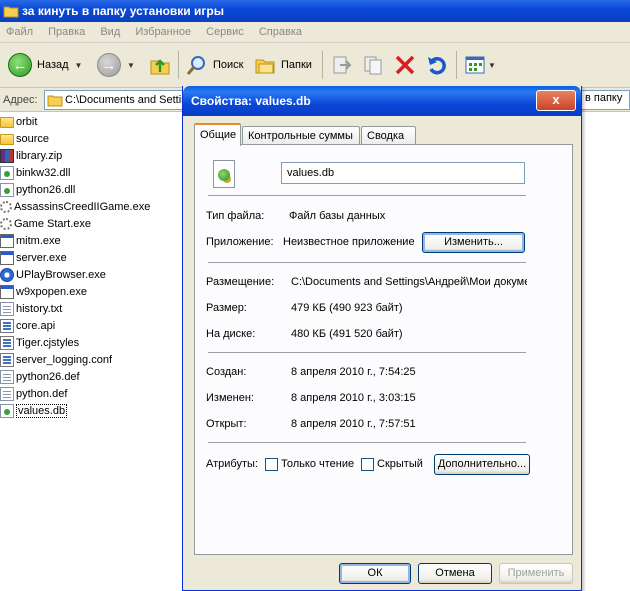 This screenshot has width=630, height=591. What do you see at coordinates (20, 65) in the screenshot?
I see `back-arrow-icon: ←` at bounding box center [20, 65].